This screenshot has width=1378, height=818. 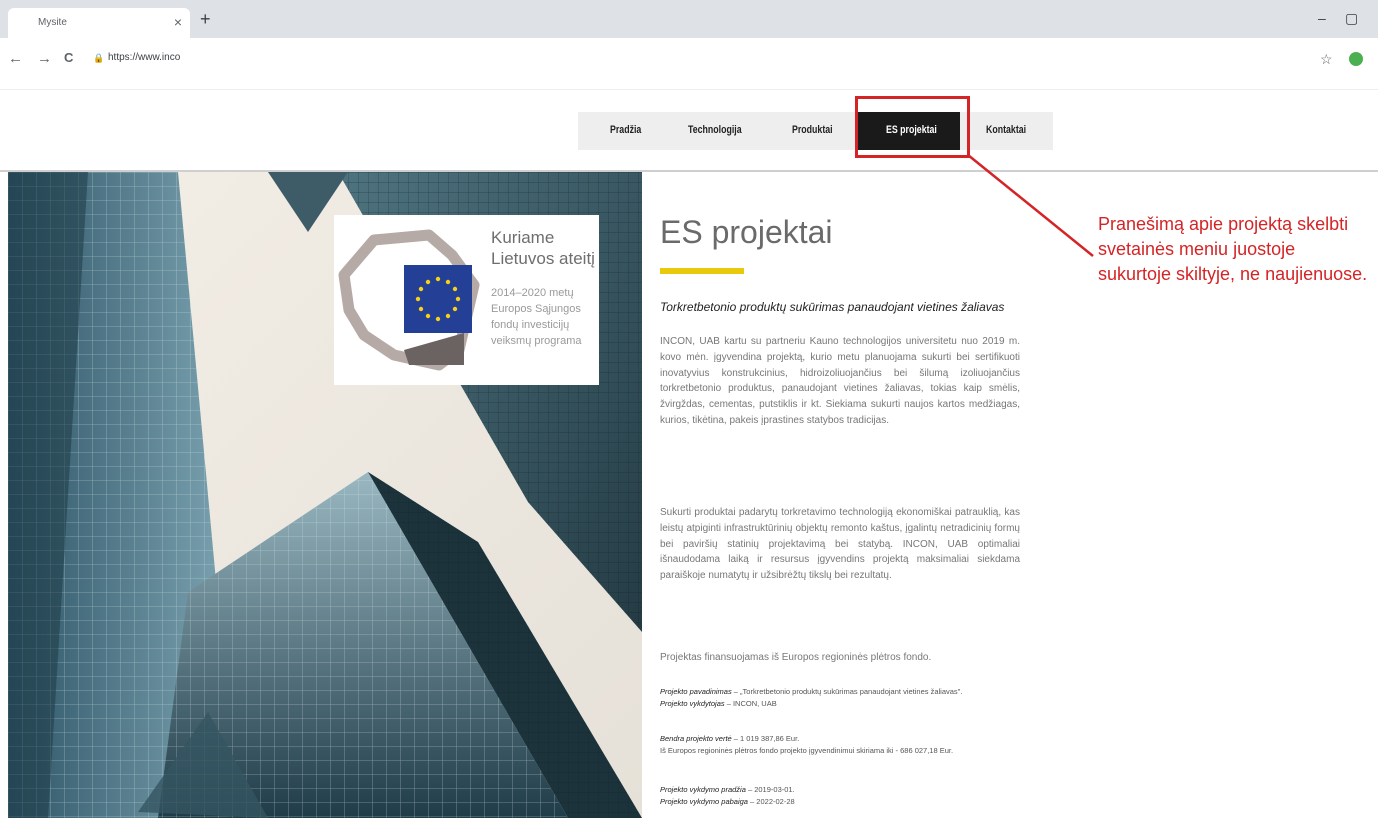 I want to click on bookmark-star-icon: ☆, so click(x=1326, y=59).